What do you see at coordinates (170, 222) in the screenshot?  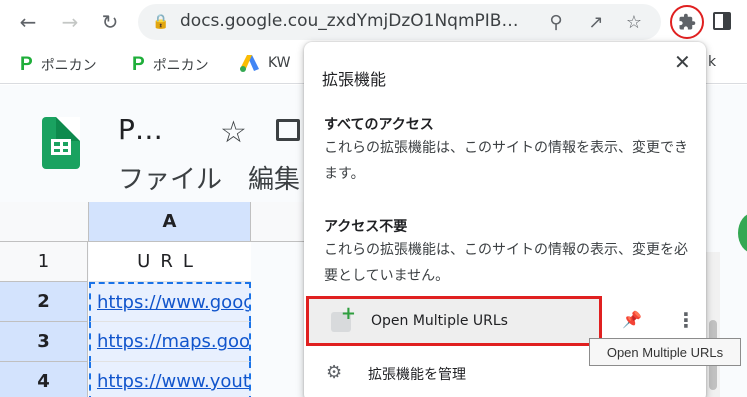 I see `column-header-a: A` at bounding box center [170, 222].